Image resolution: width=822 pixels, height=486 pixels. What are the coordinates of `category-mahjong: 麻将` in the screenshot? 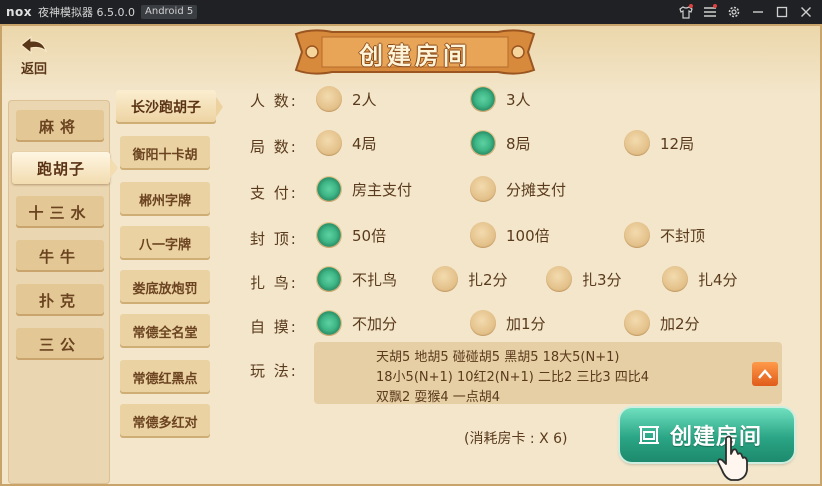 It's located at (60, 126).